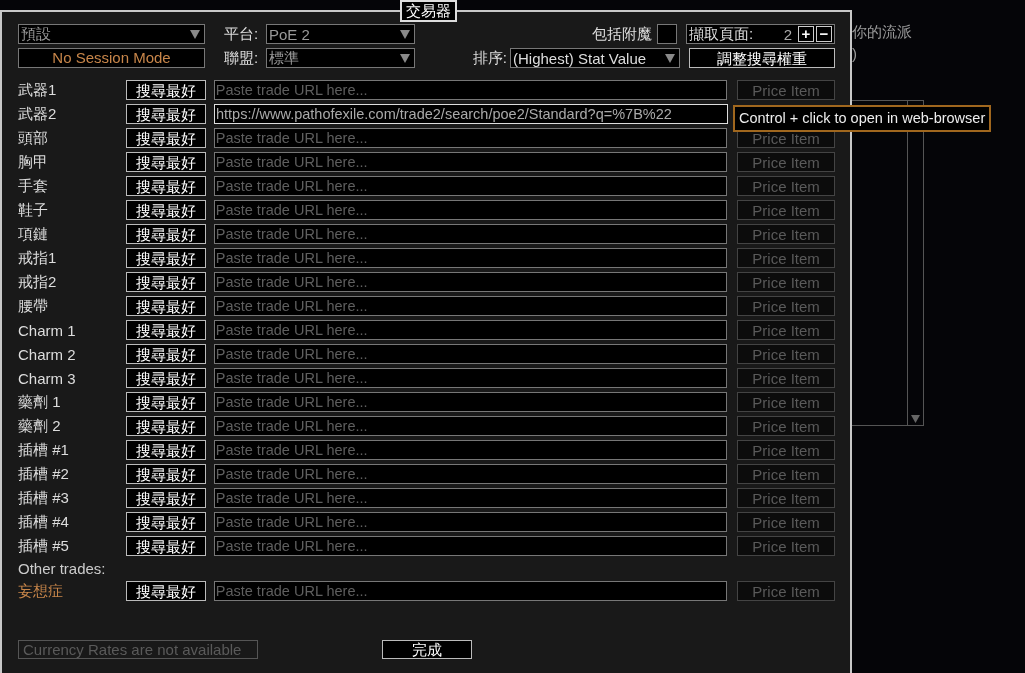 The image size is (1025, 673). What do you see at coordinates (862, 118) in the screenshot?
I see `tooltip: Control + click to open in web-browser` at bounding box center [862, 118].